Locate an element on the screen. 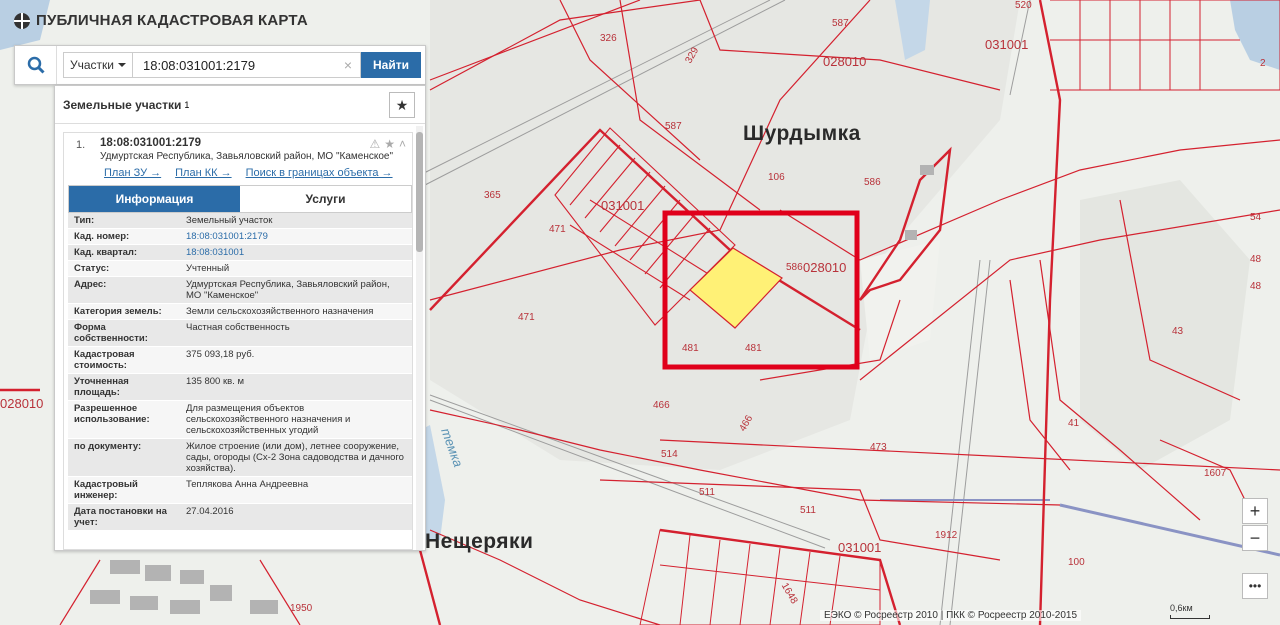  map-label: 1912 is located at coordinates (946, 535).